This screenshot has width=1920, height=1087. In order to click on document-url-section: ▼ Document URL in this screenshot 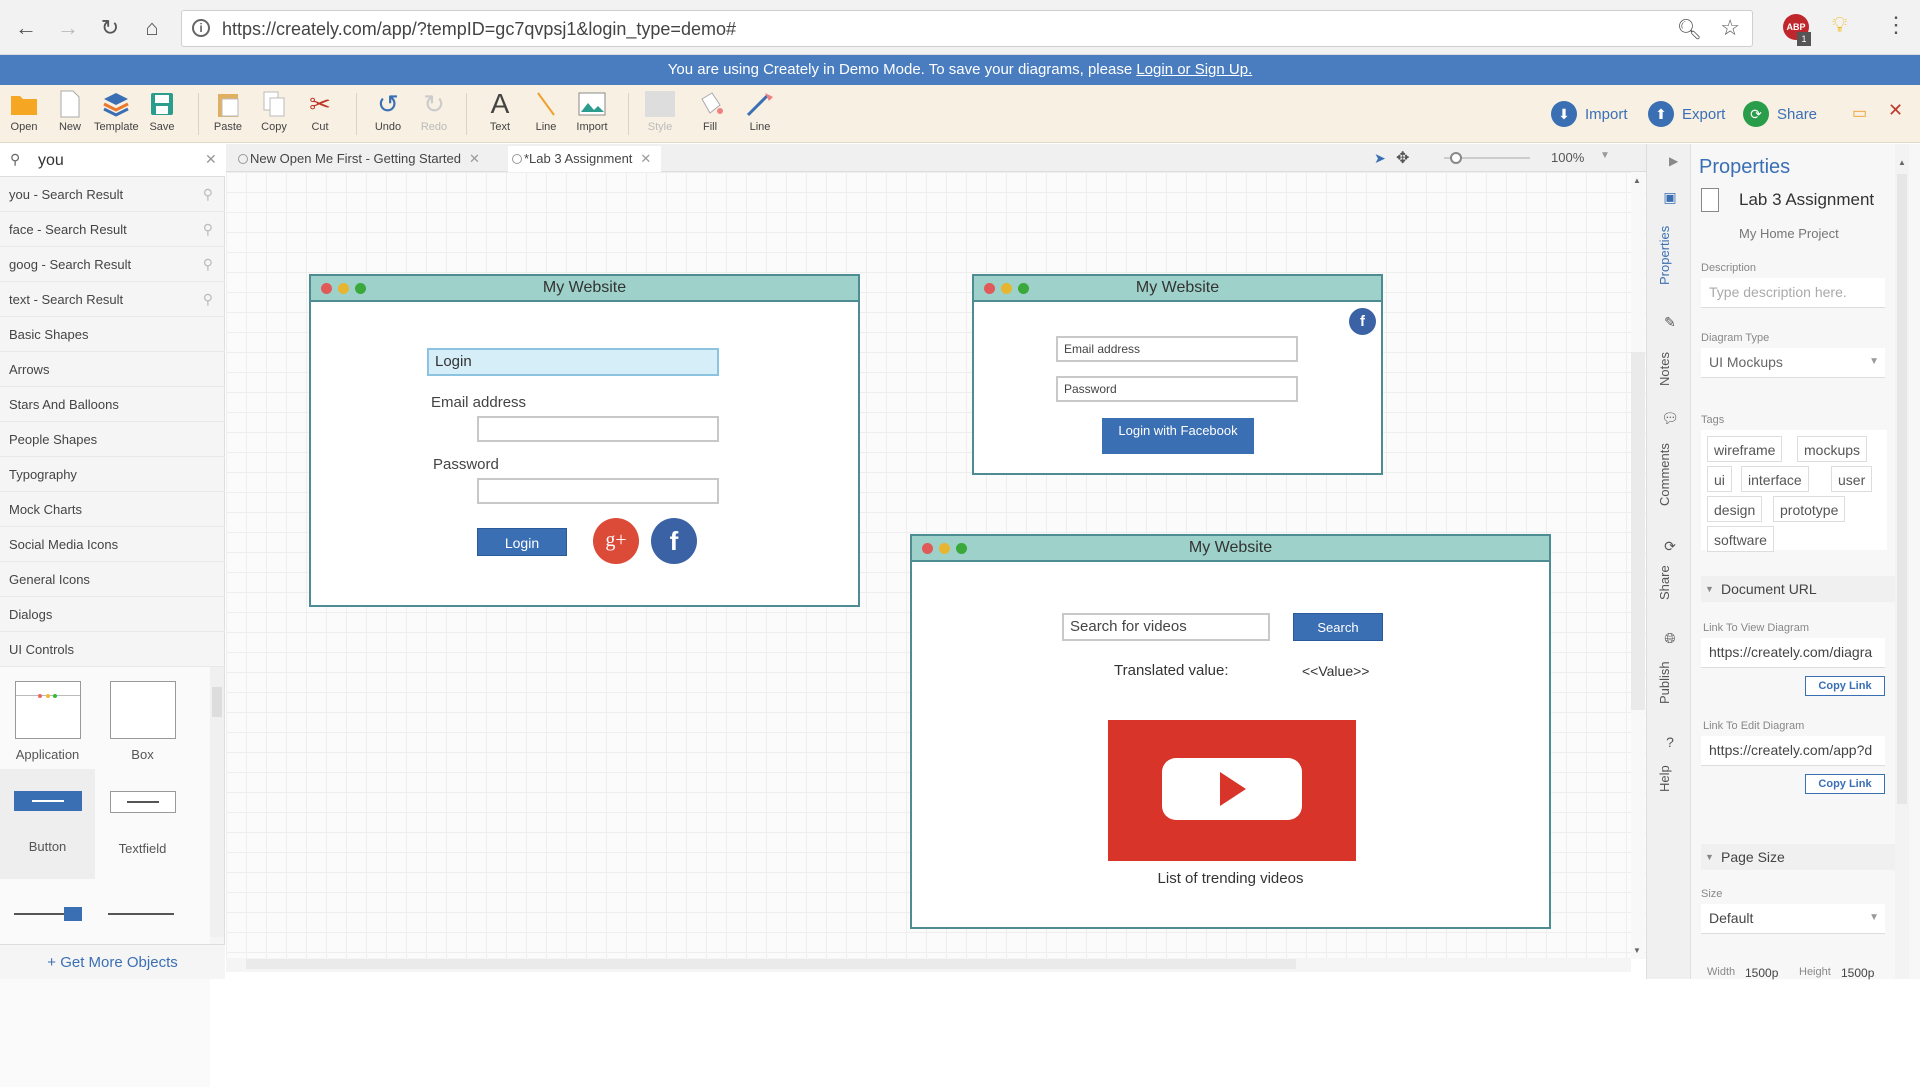, I will do `click(1801, 589)`.